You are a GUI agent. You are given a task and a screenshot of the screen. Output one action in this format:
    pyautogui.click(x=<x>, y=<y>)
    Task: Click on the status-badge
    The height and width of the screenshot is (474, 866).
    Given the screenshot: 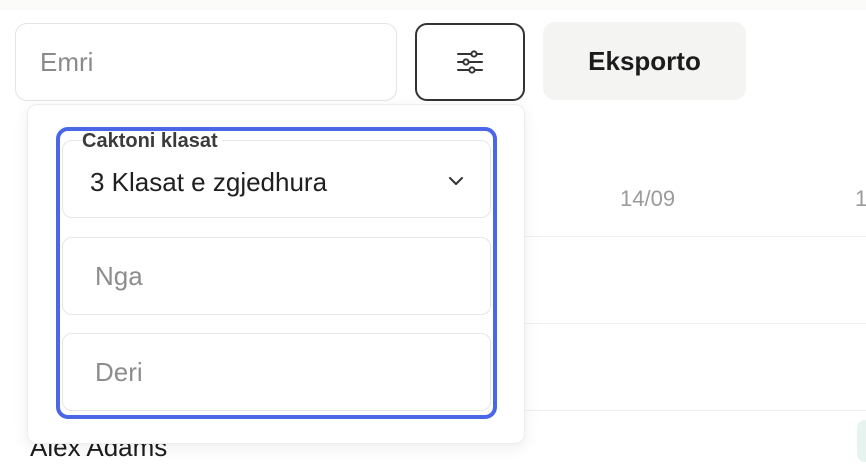 What is the action you would take?
    pyautogui.click(x=861, y=441)
    